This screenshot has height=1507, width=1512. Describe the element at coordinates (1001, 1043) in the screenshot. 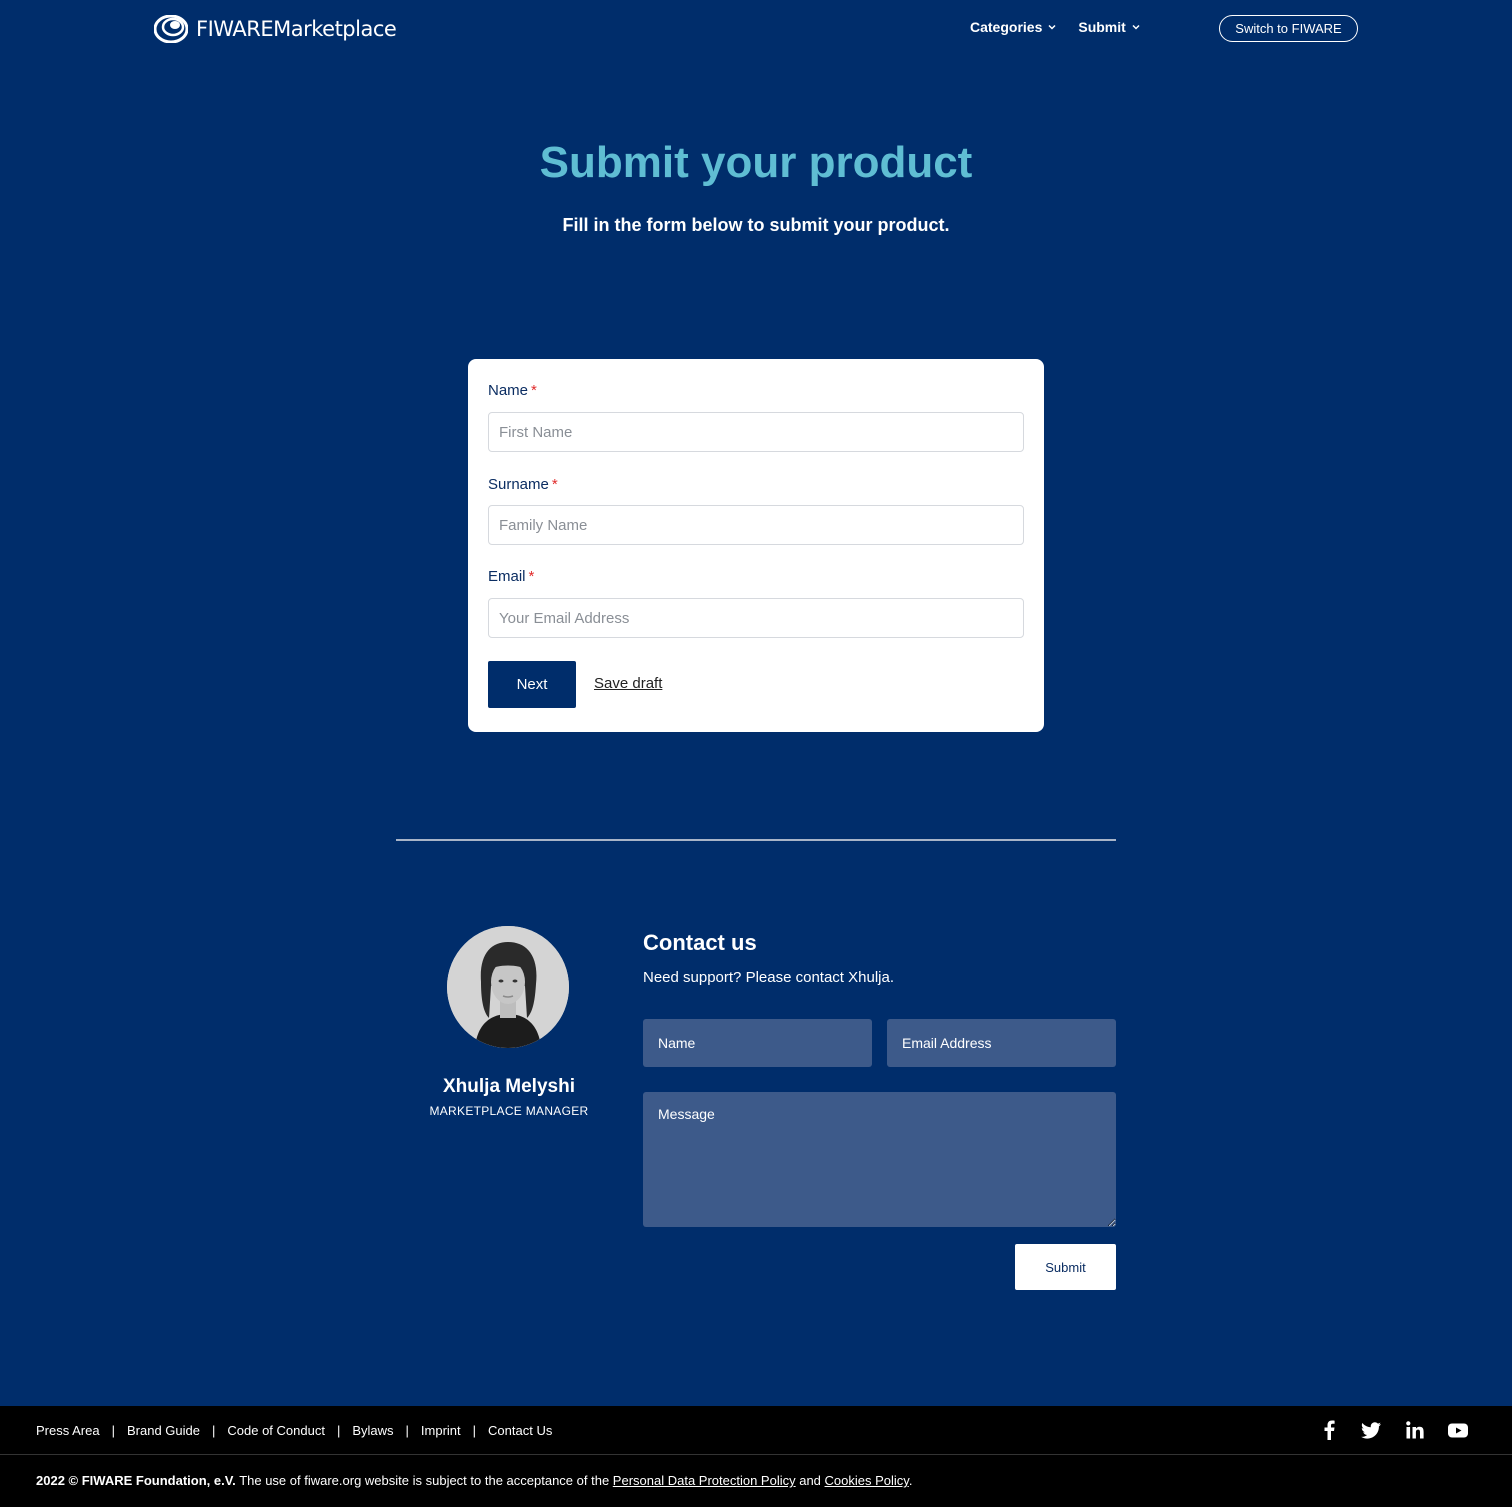

I see `contact-email-input` at that location.